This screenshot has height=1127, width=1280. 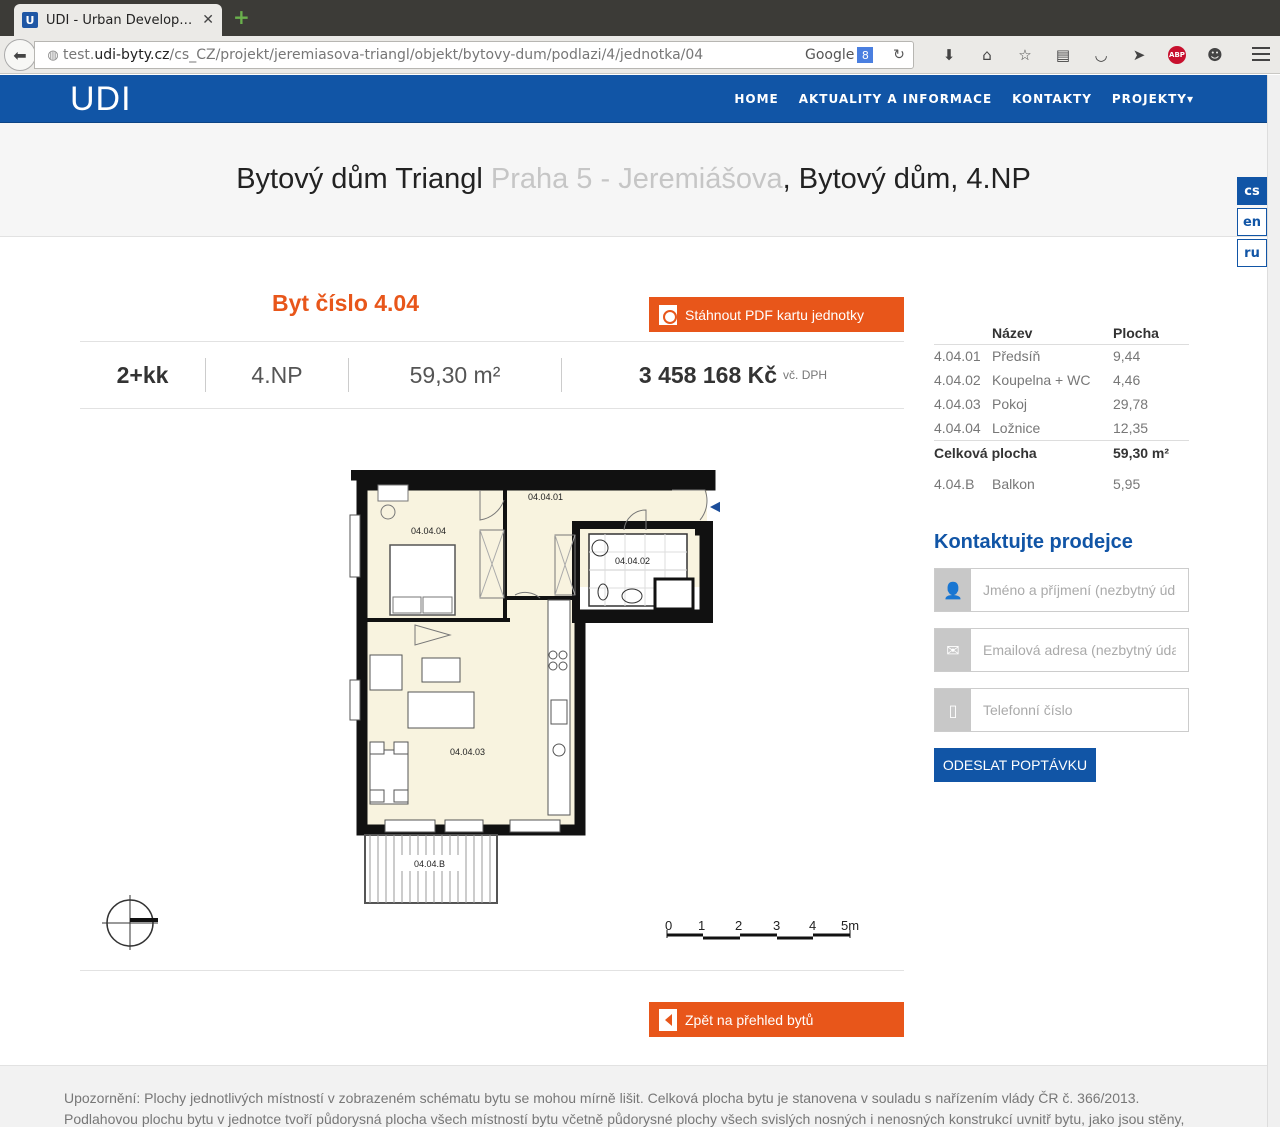 What do you see at coordinates (1127, 484) in the screenshot?
I see `row-area: 5,95` at bounding box center [1127, 484].